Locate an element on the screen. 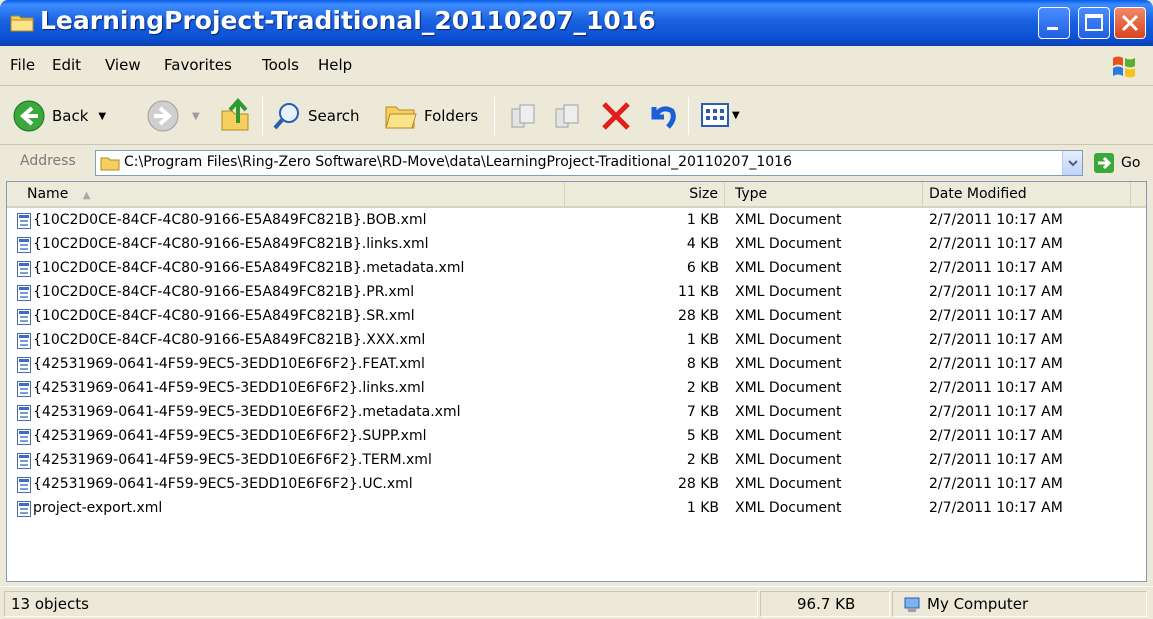 The image size is (1153, 619). file-size: 11 KB is located at coordinates (698, 292).